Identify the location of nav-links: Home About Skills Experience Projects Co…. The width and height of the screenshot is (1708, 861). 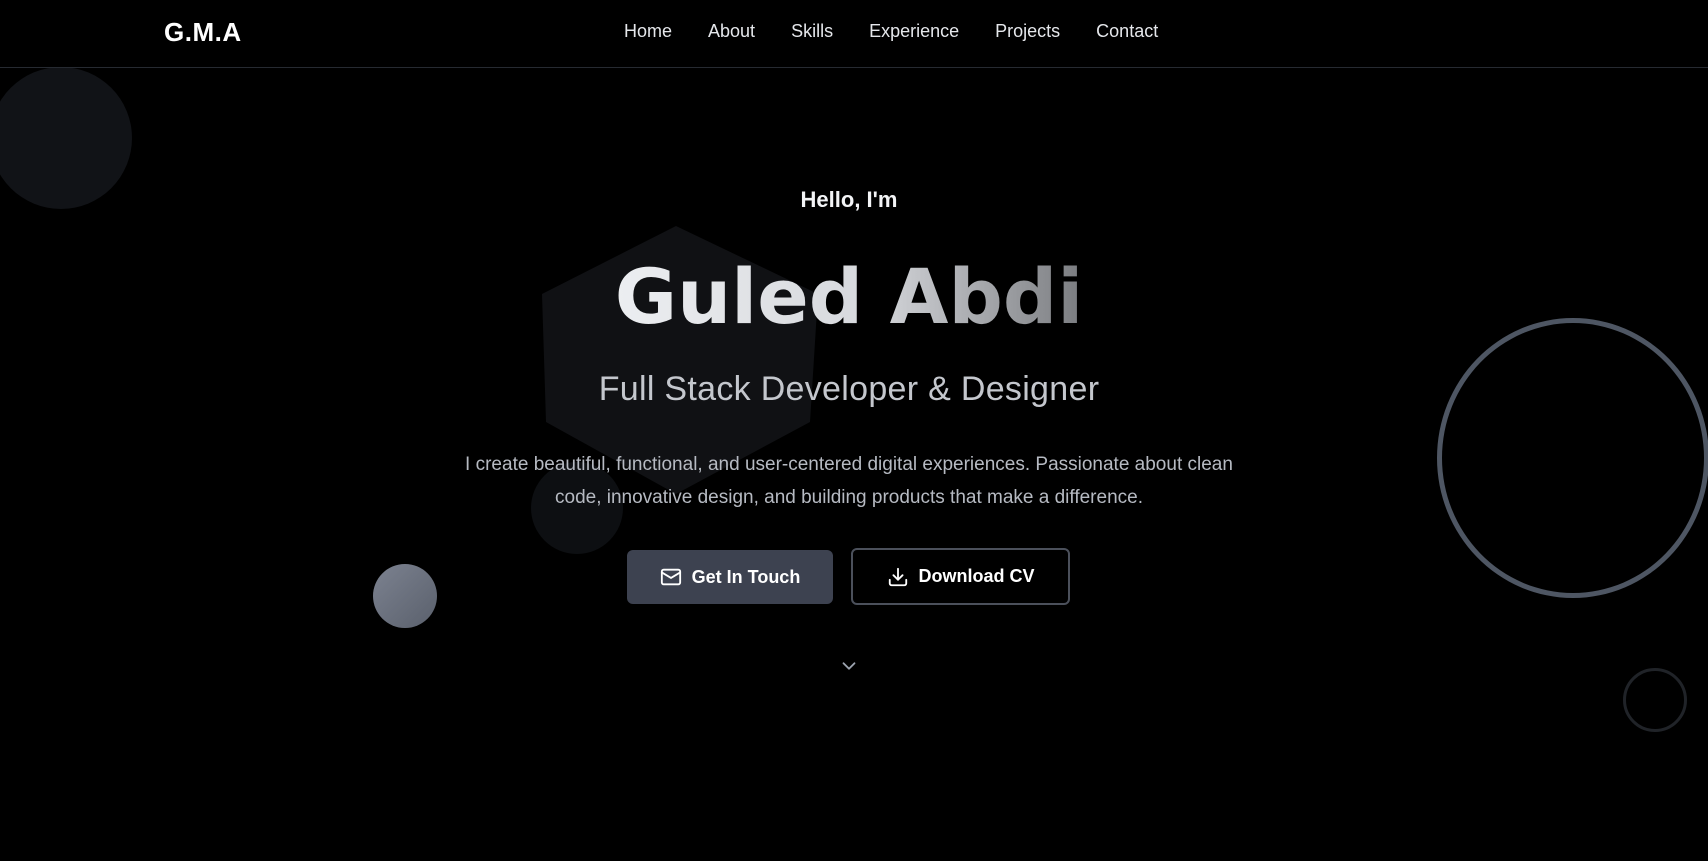
(891, 31).